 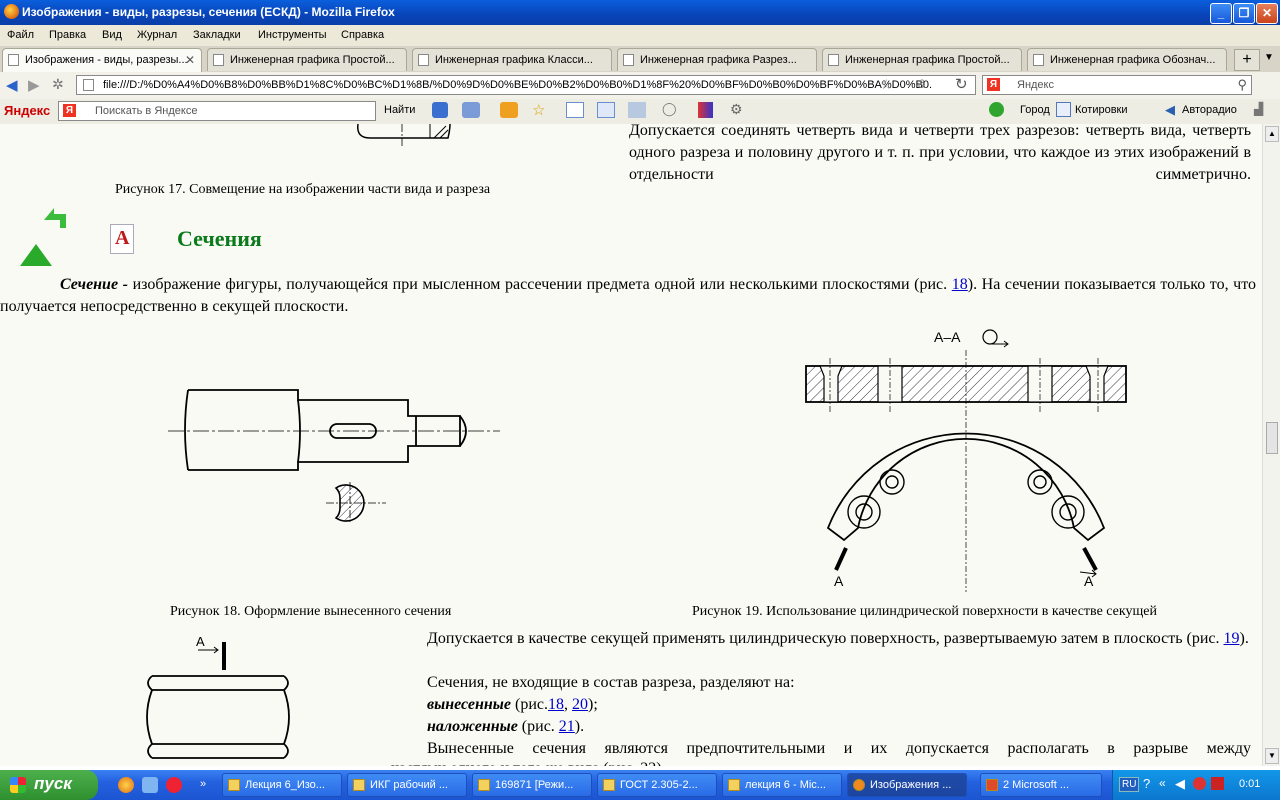 I want to click on new-tab-button: +, so click(x=1247, y=60).